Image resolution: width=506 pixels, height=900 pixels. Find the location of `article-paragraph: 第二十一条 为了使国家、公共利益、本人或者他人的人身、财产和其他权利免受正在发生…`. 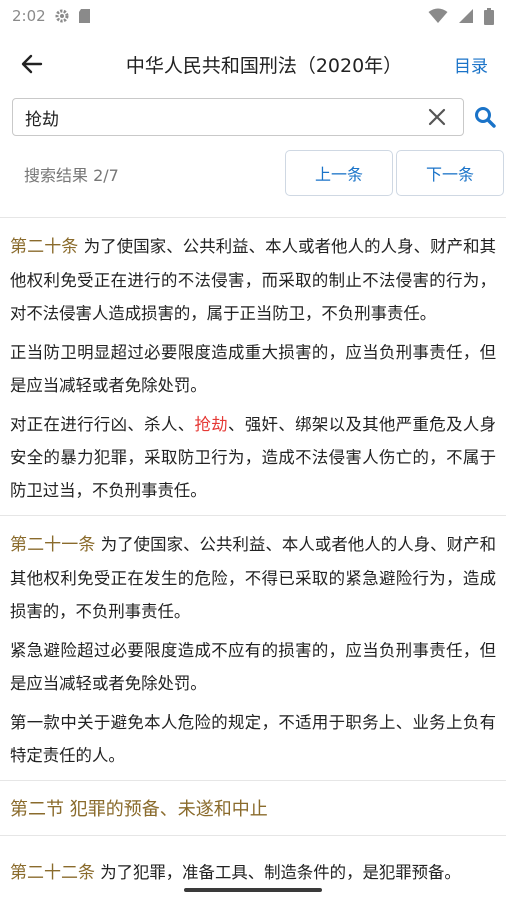

article-paragraph: 第二十一条 为了使国家、公共利益、本人或者他人的人身、财产和其他权利免受正在发生… is located at coordinates (253, 578).